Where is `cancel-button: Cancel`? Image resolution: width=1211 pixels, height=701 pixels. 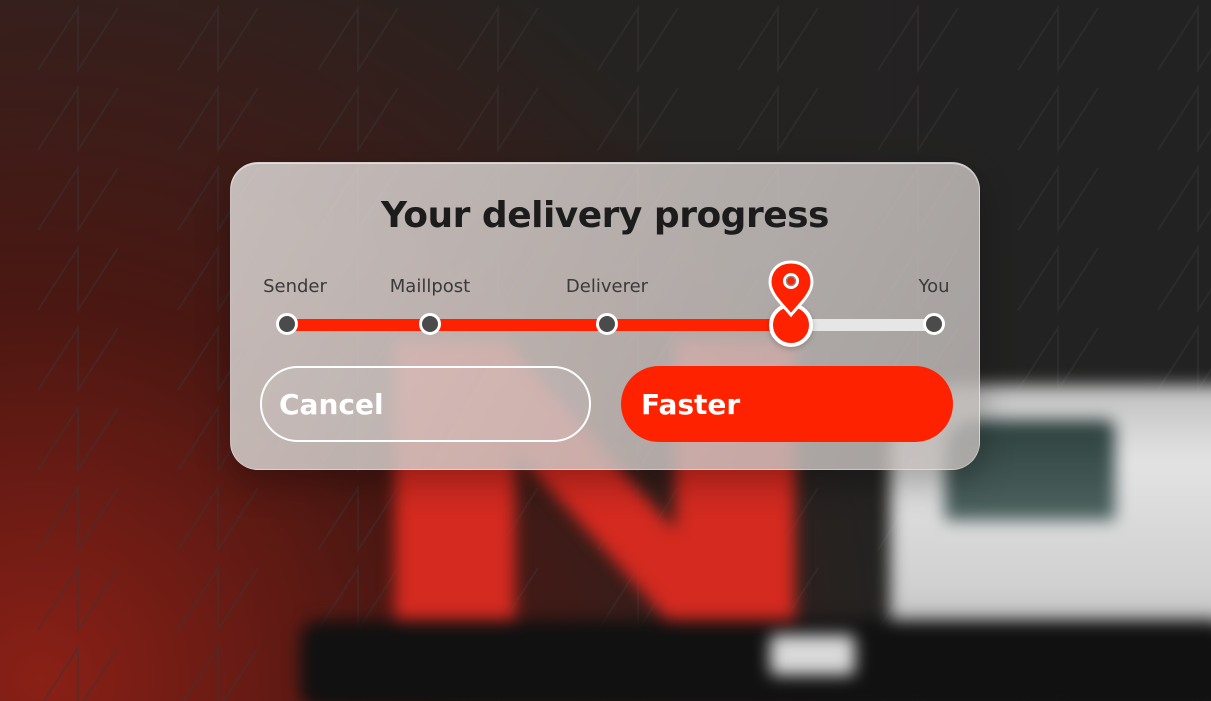
cancel-button: Cancel is located at coordinates (425, 404).